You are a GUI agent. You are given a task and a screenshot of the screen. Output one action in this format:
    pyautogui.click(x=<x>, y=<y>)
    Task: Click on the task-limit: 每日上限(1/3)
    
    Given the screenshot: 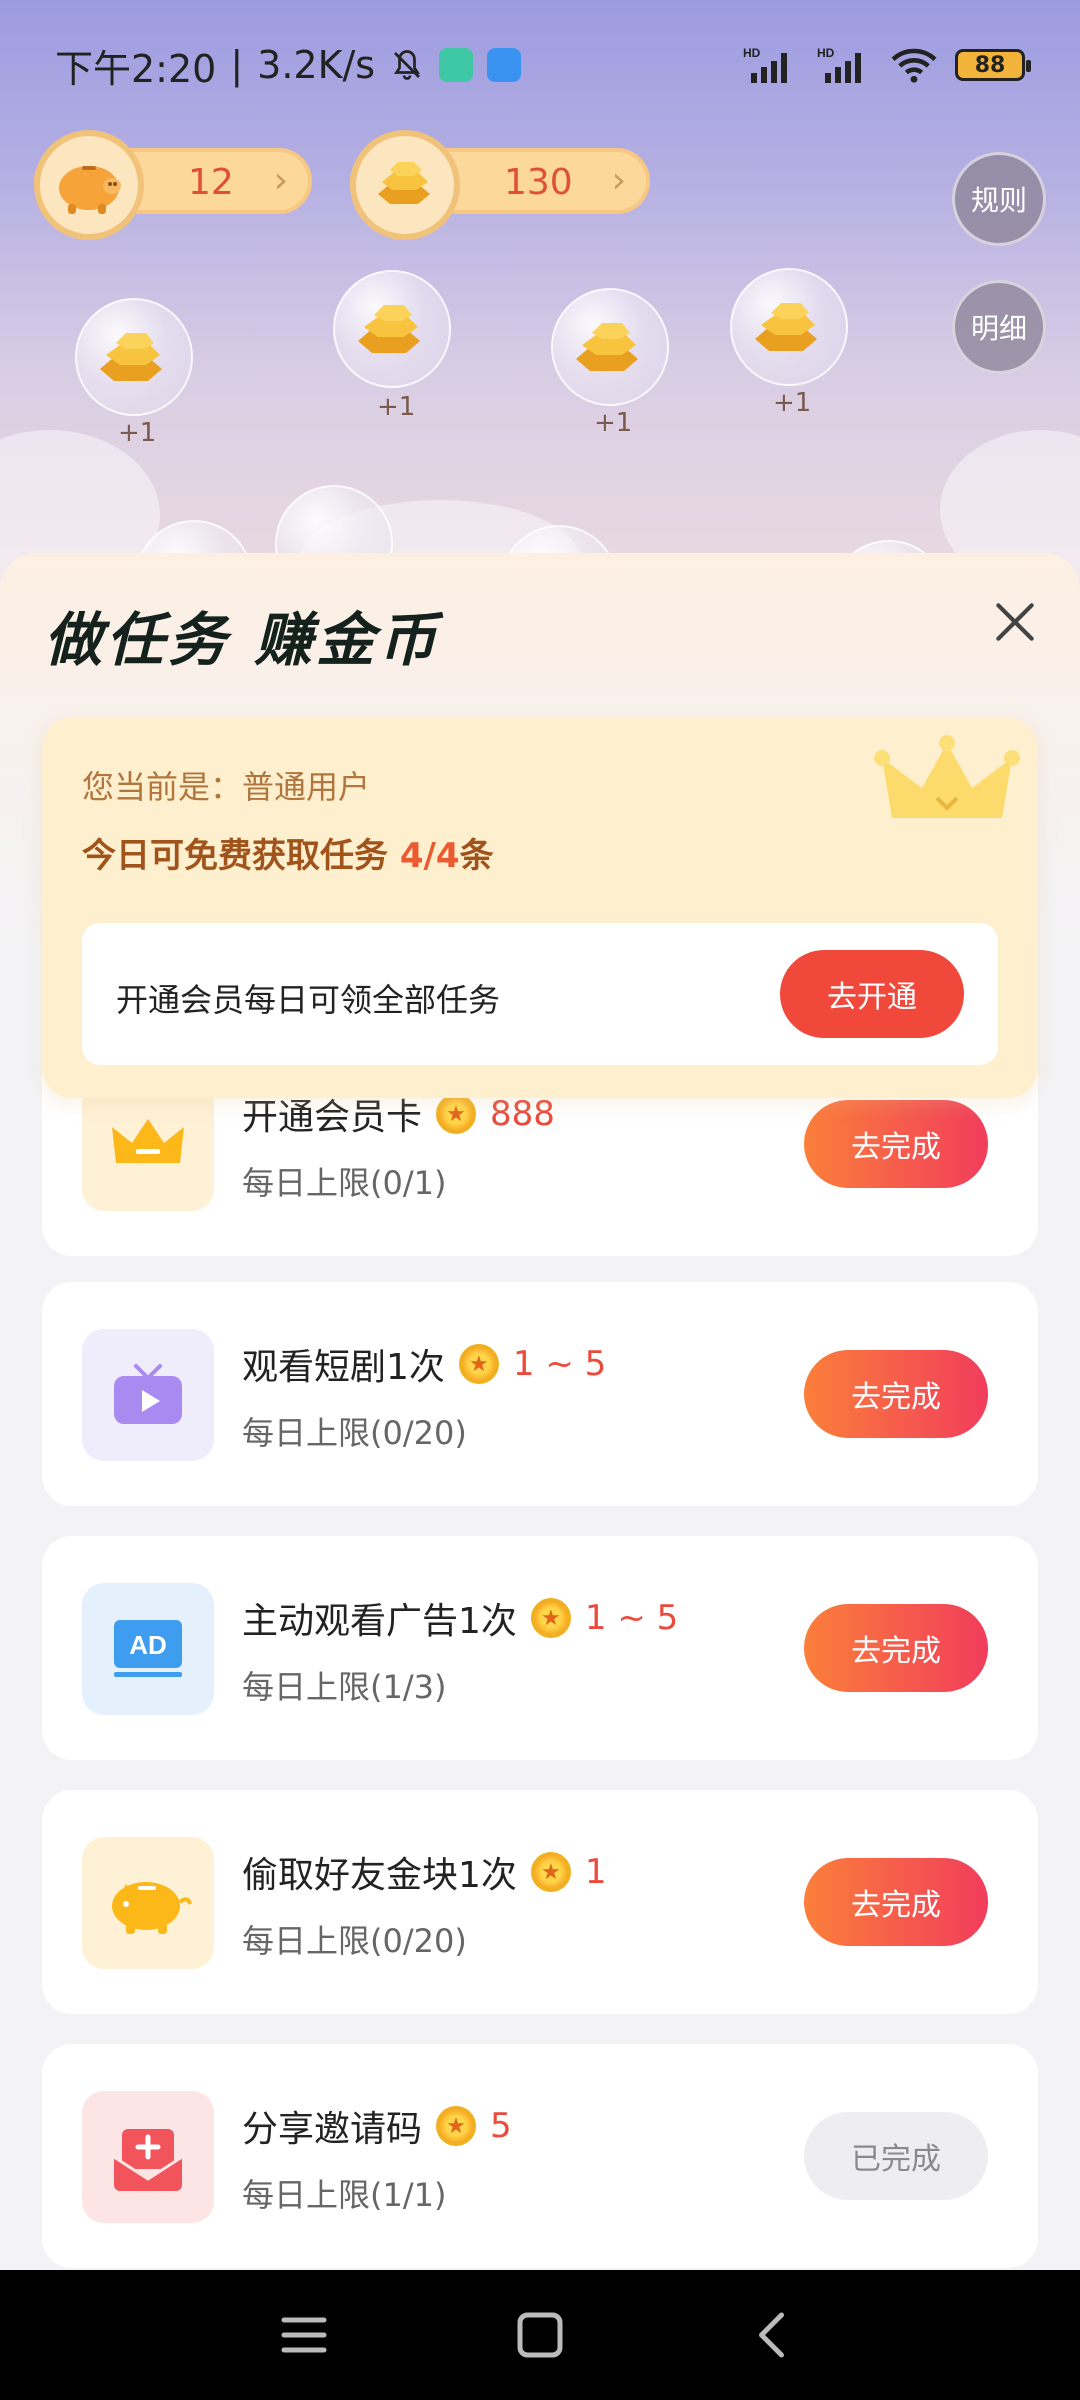 What is the action you would take?
    pyautogui.click(x=344, y=1687)
    